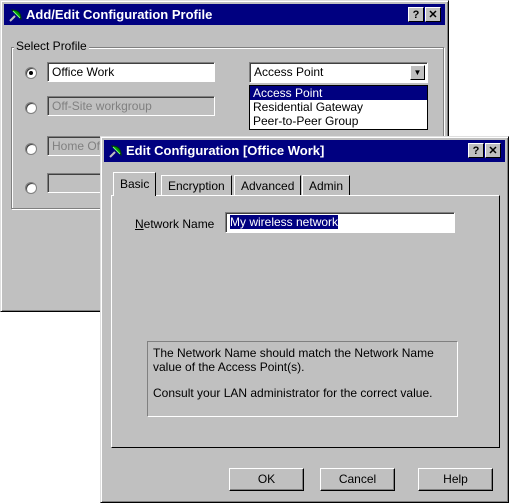 The width and height of the screenshot is (509, 503). Describe the element at coordinates (338, 121) in the screenshot. I see `mode-option-peer-to-peer: Peer-to-Peer Group` at that location.